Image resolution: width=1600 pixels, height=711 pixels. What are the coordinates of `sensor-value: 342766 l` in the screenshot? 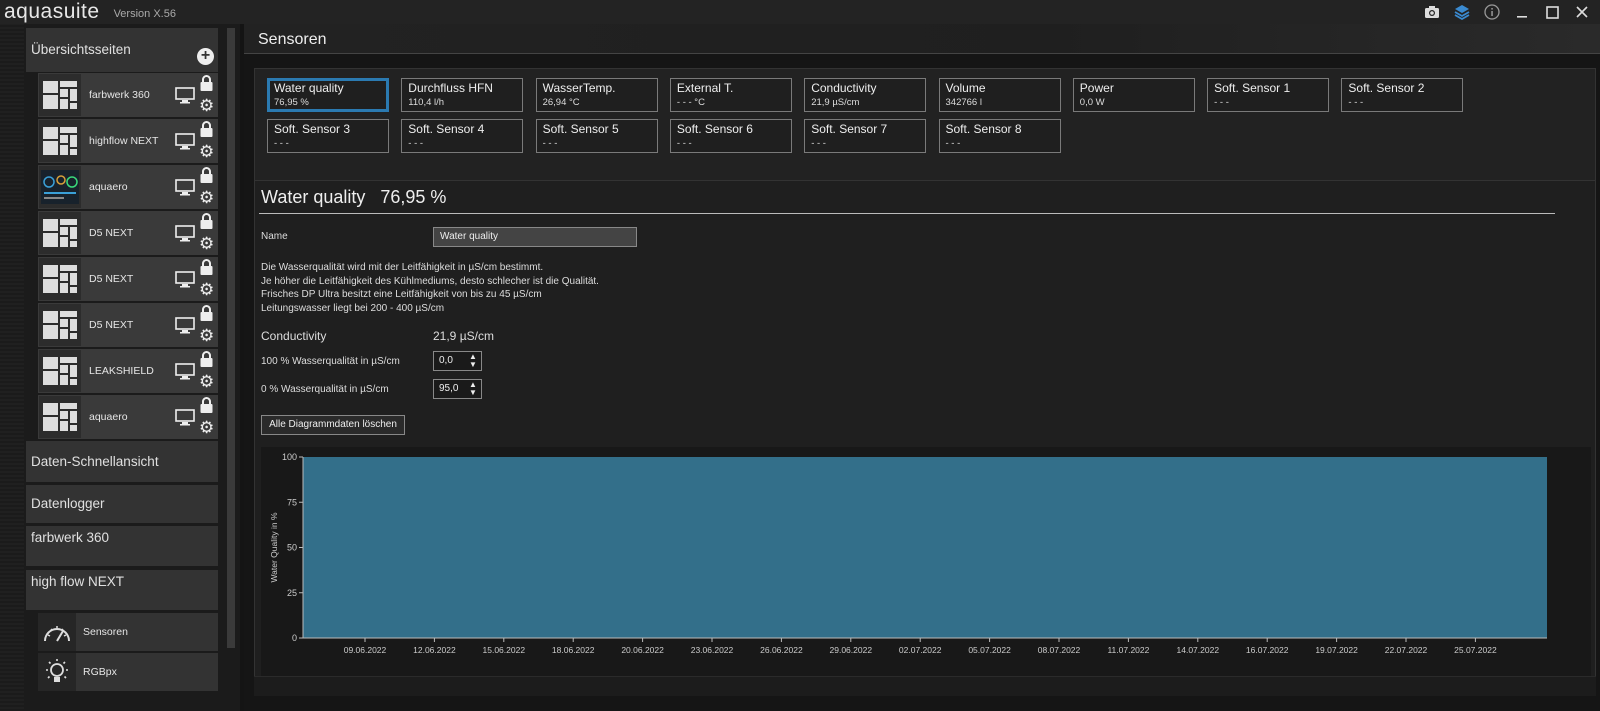 It's located at (963, 102).